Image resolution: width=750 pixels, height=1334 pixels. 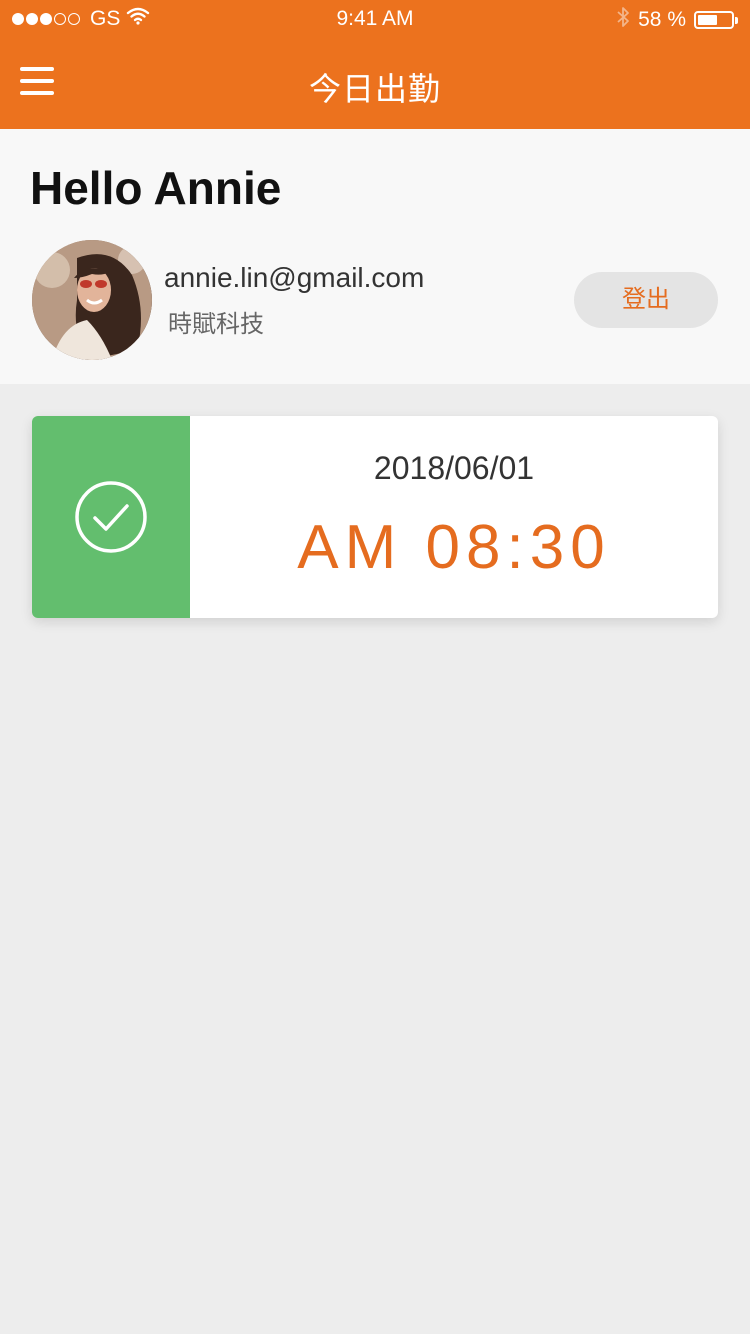 I want to click on company-name: 時賦科技, so click(x=216, y=324).